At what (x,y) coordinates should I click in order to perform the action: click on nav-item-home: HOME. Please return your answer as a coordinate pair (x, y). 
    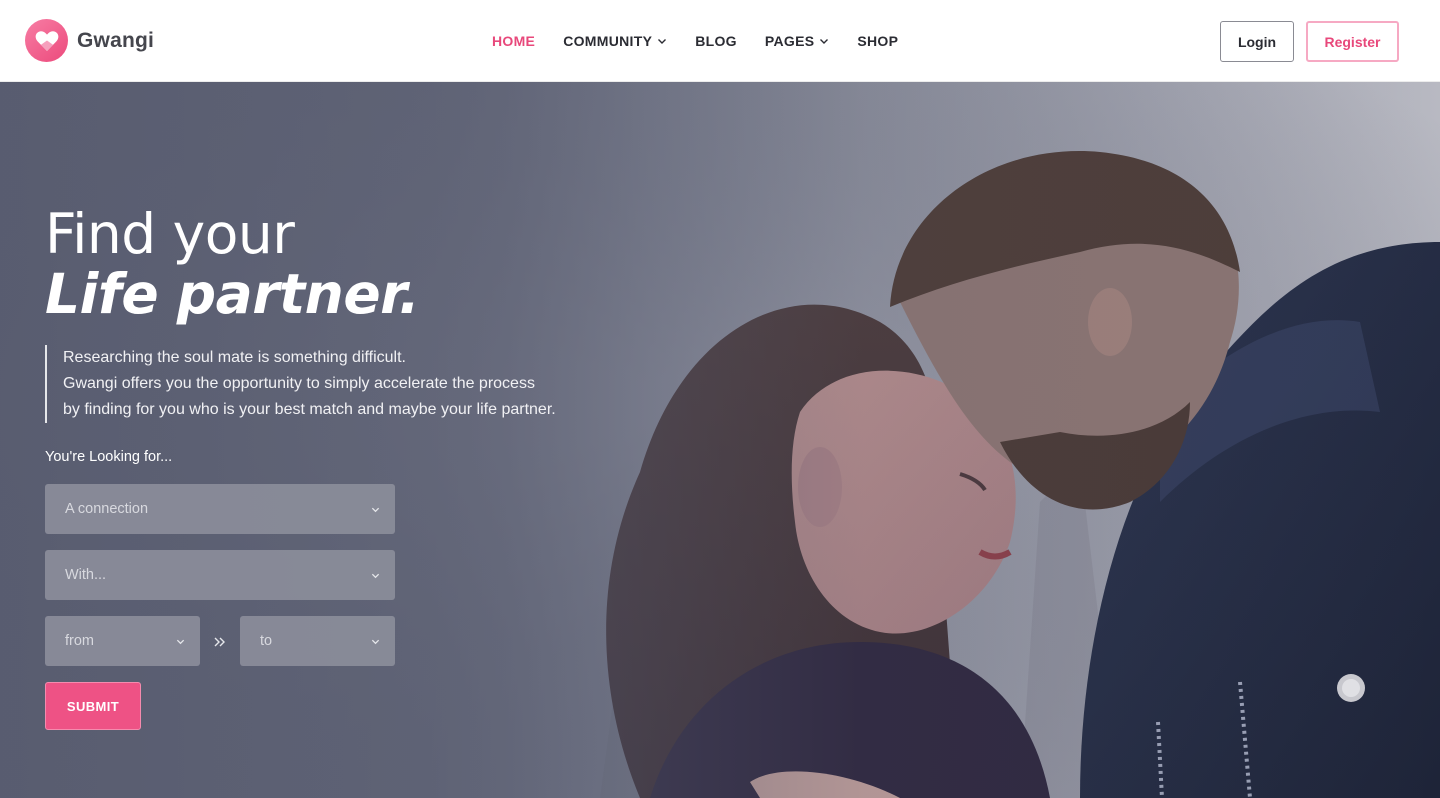
    Looking at the image, I should click on (513, 41).